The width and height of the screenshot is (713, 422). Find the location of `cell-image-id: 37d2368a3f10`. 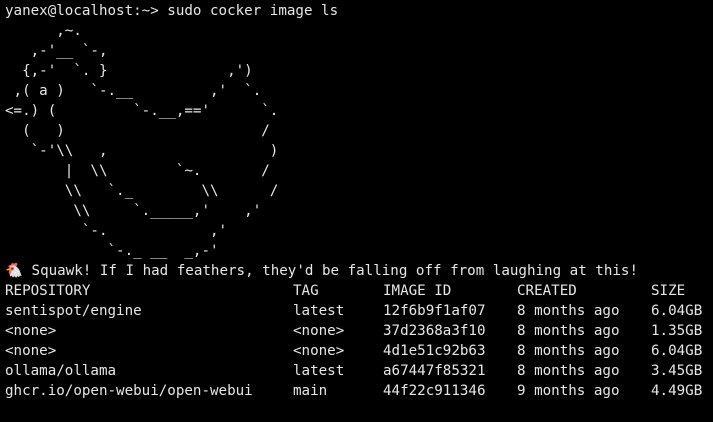

cell-image-id: 37d2368a3f10 is located at coordinates (434, 331).